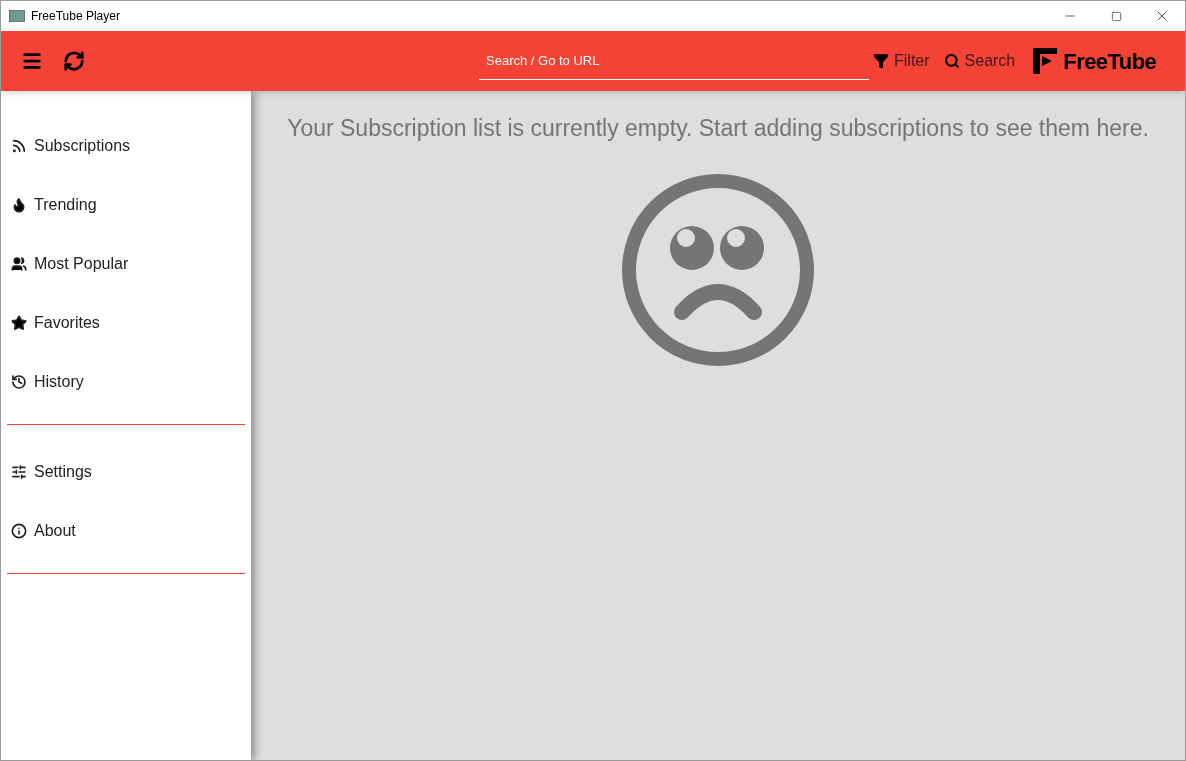 This screenshot has width=1186, height=761. Describe the element at coordinates (75, 16) in the screenshot. I see `window-title: FreeTube Player` at that location.